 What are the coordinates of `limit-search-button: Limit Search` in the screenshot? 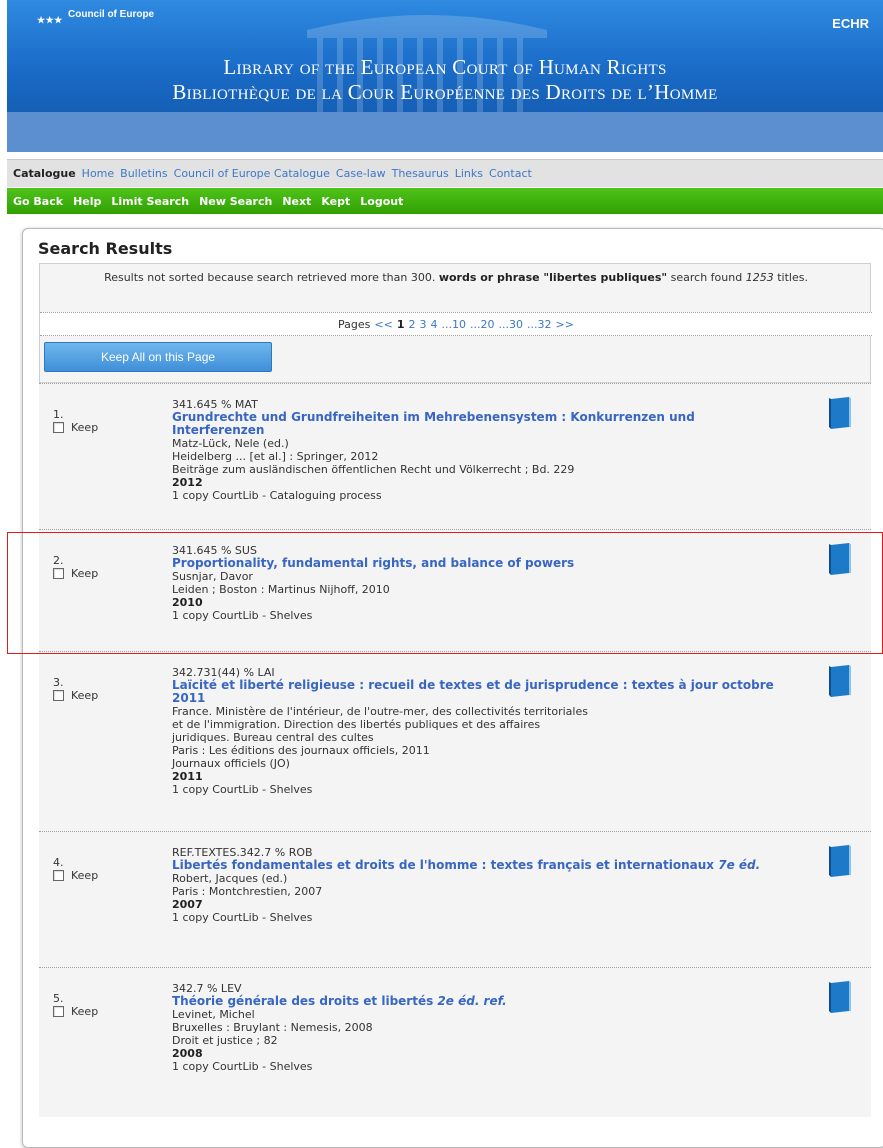 It's located at (150, 201).